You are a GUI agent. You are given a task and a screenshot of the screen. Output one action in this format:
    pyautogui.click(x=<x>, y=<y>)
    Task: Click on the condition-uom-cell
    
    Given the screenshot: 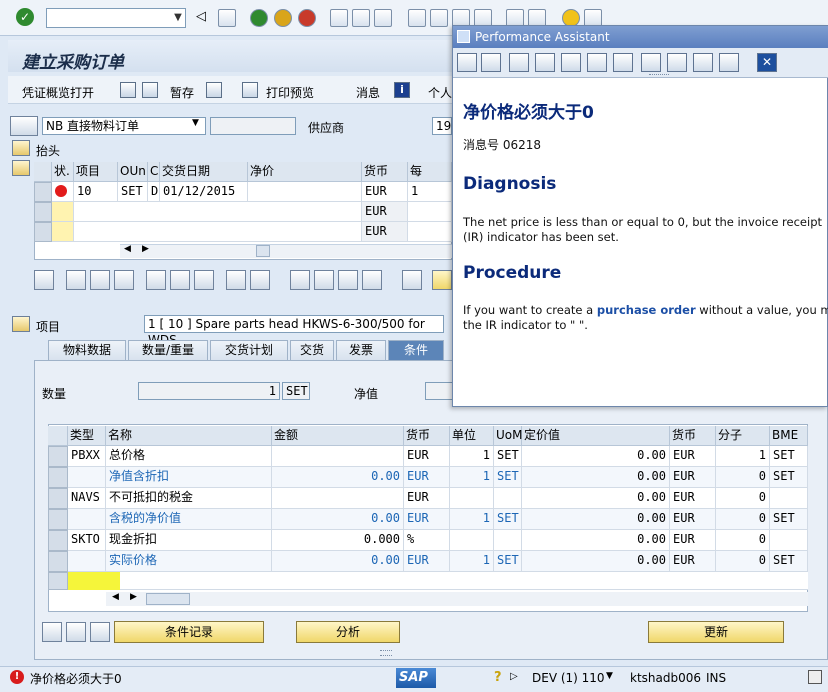 What is the action you would take?
    pyautogui.click(x=508, y=540)
    